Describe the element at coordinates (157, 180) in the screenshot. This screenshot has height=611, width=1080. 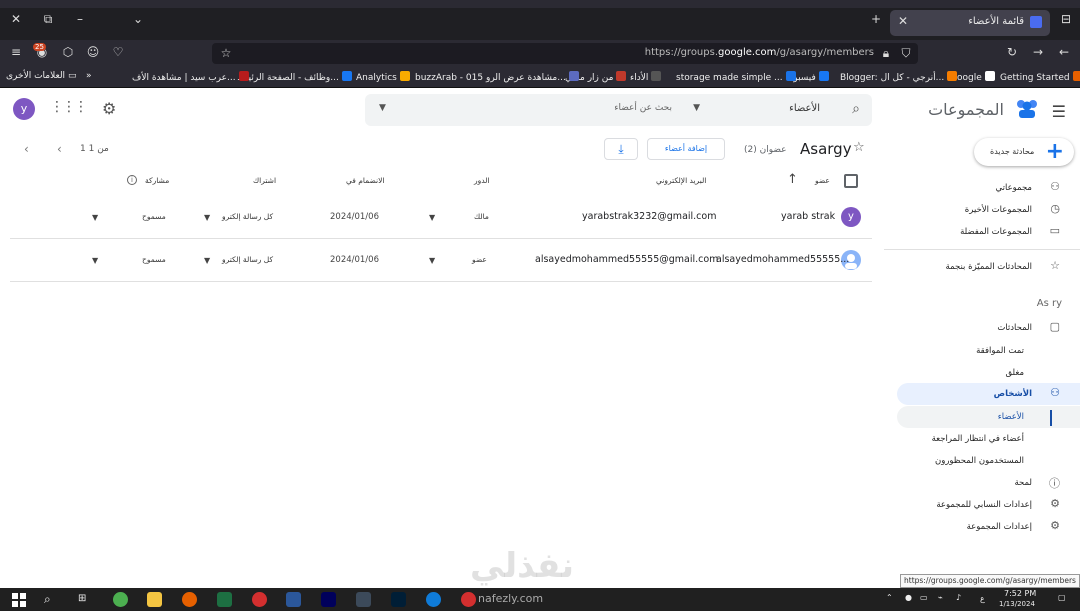
I see `col-posting: مشاركة` at that location.